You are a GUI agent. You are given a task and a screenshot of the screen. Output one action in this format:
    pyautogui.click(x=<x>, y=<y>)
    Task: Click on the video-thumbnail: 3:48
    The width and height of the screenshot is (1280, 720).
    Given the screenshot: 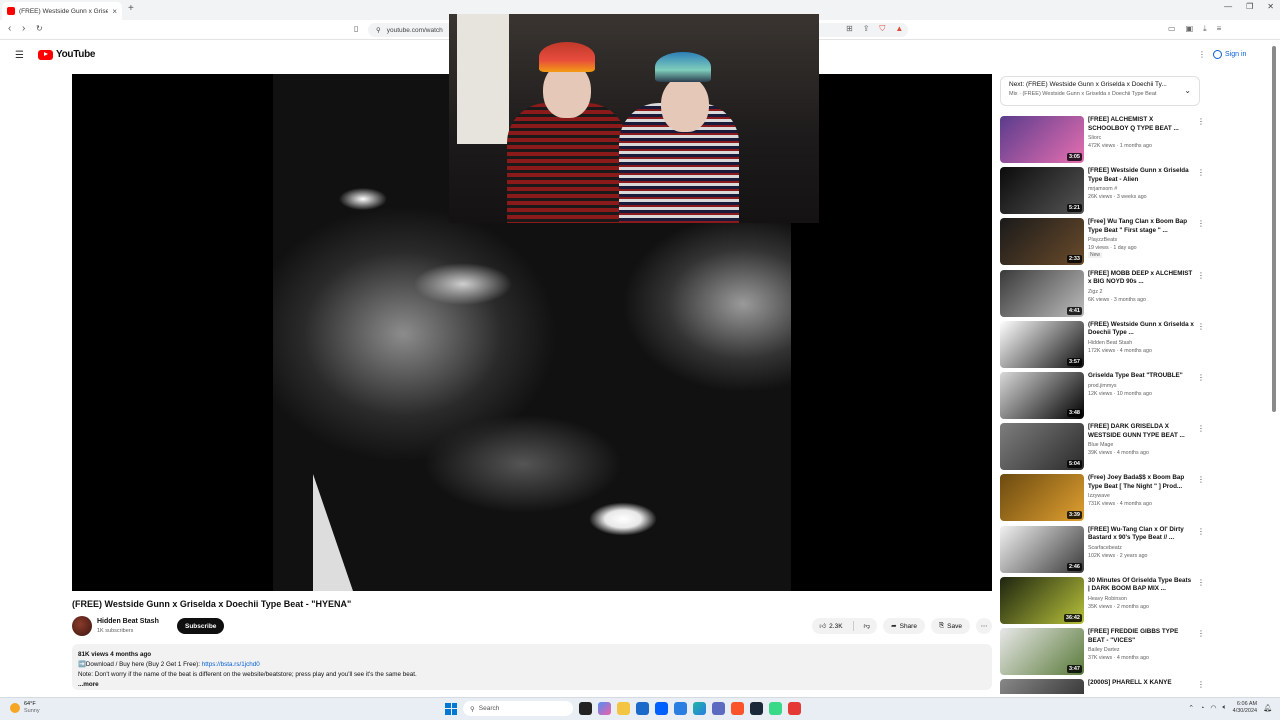 What is the action you would take?
    pyautogui.click(x=1042, y=395)
    